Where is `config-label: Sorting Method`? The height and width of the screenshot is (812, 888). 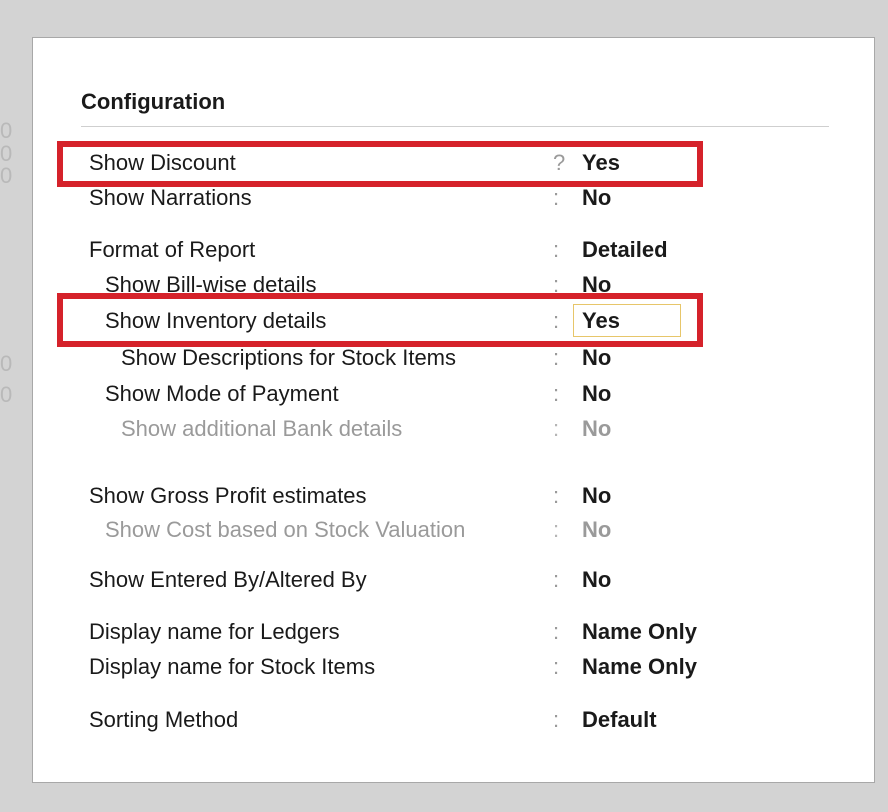
config-label: Sorting Method is located at coordinates (164, 719).